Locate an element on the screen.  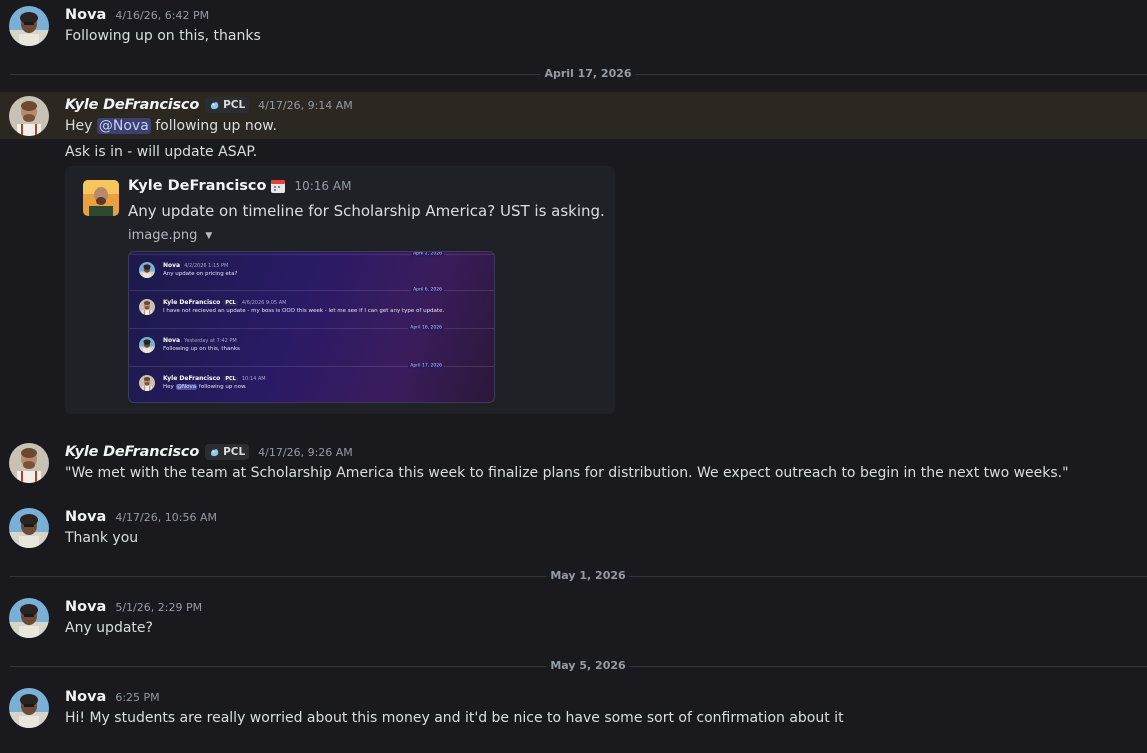
image-text: Any update on pricing eta? is located at coordinates (200, 274).